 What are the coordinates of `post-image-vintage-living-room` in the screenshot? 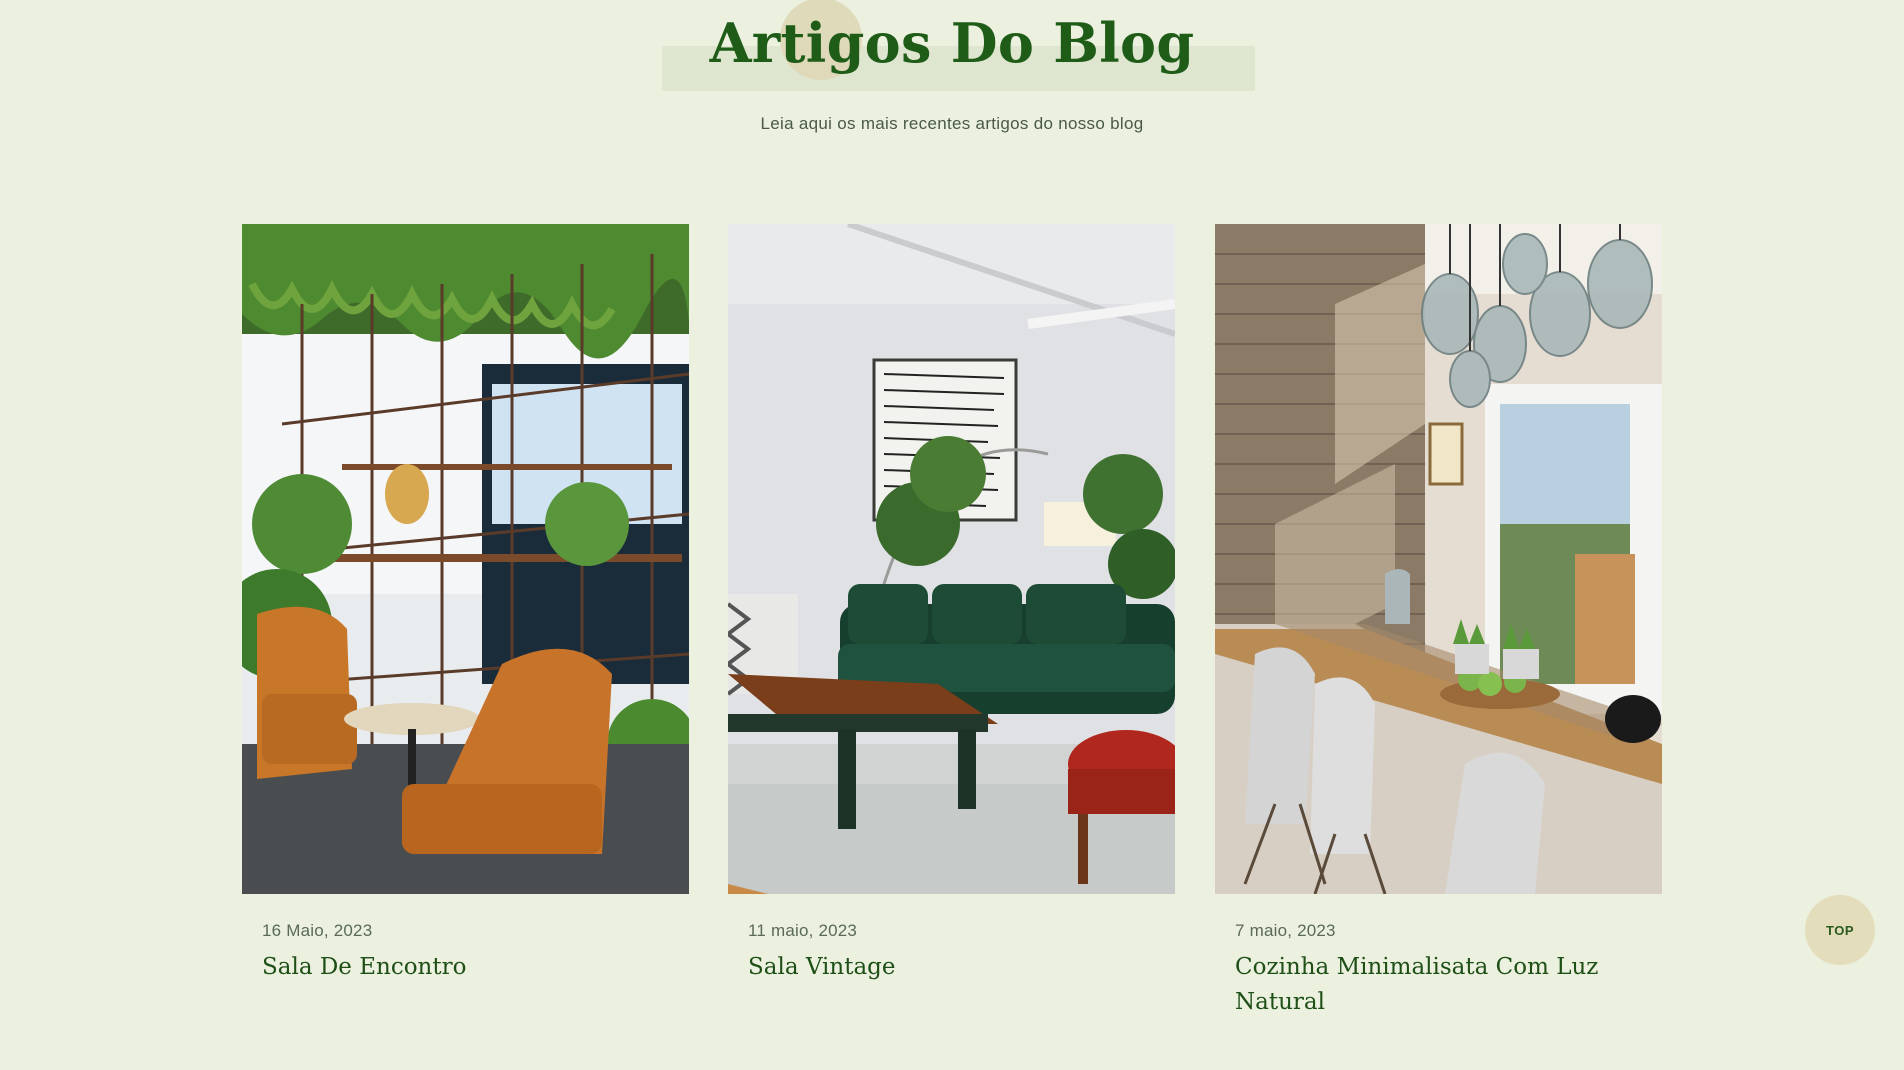 It's located at (951, 559).